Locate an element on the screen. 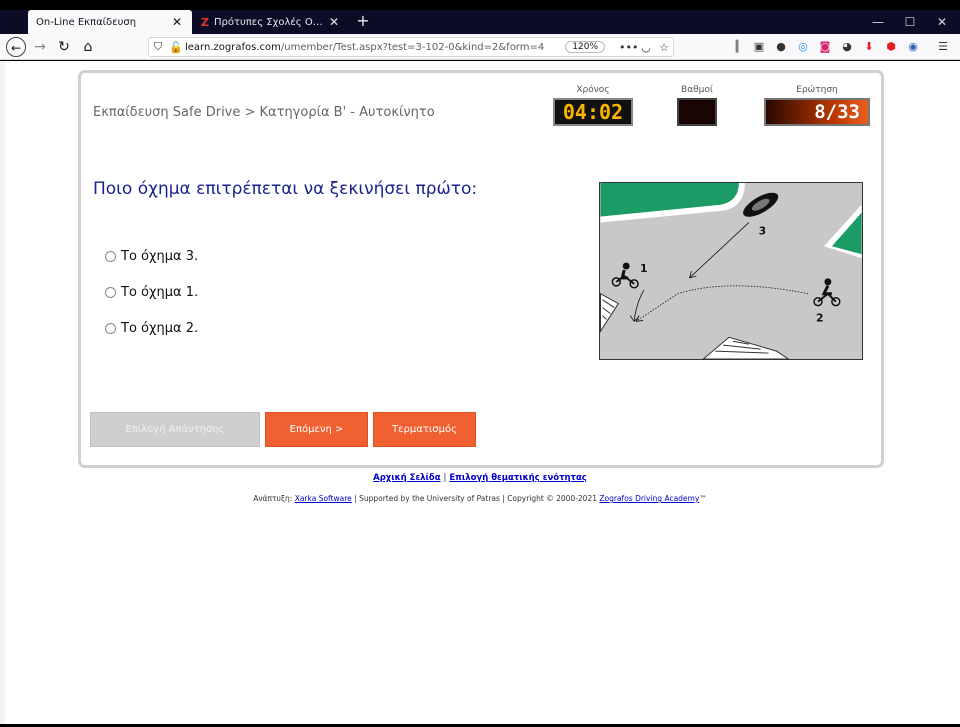 This screenshot has height=727, width=960. adblock-icon: ⬢ is located at coordinates (891, 47).